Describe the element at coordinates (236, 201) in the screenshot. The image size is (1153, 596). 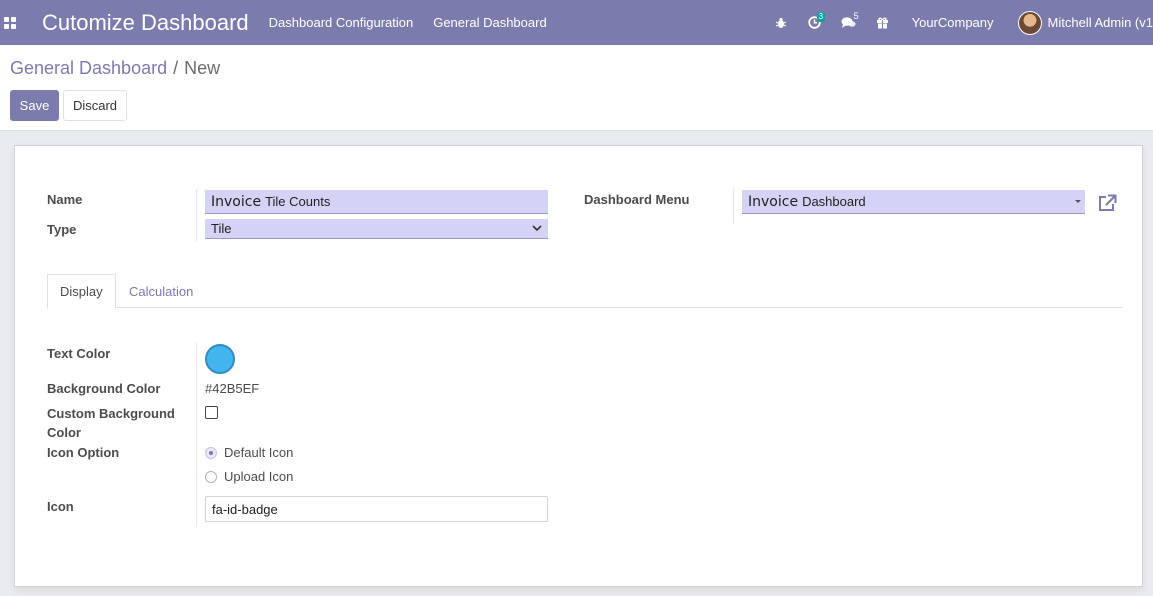
I see `name-value-prefix: Invoice` at that location.